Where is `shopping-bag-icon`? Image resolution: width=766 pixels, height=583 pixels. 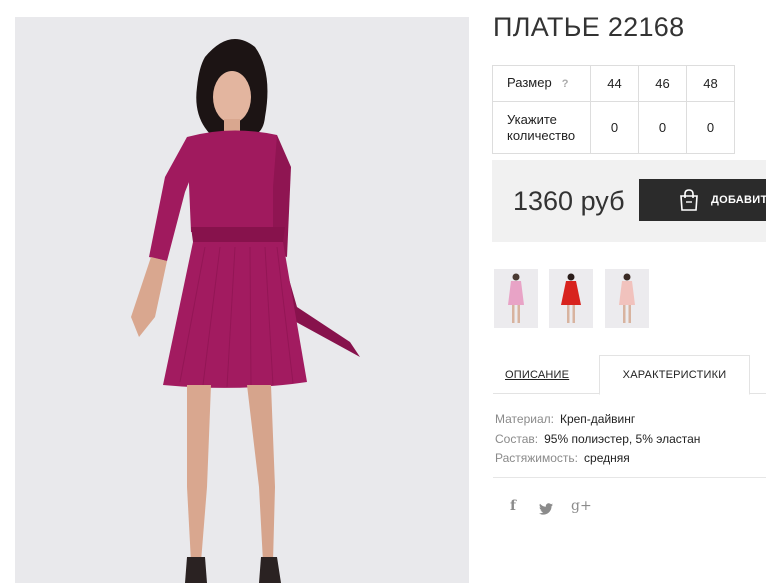
shopping-bag-icon is located at coordinates (689, 201).